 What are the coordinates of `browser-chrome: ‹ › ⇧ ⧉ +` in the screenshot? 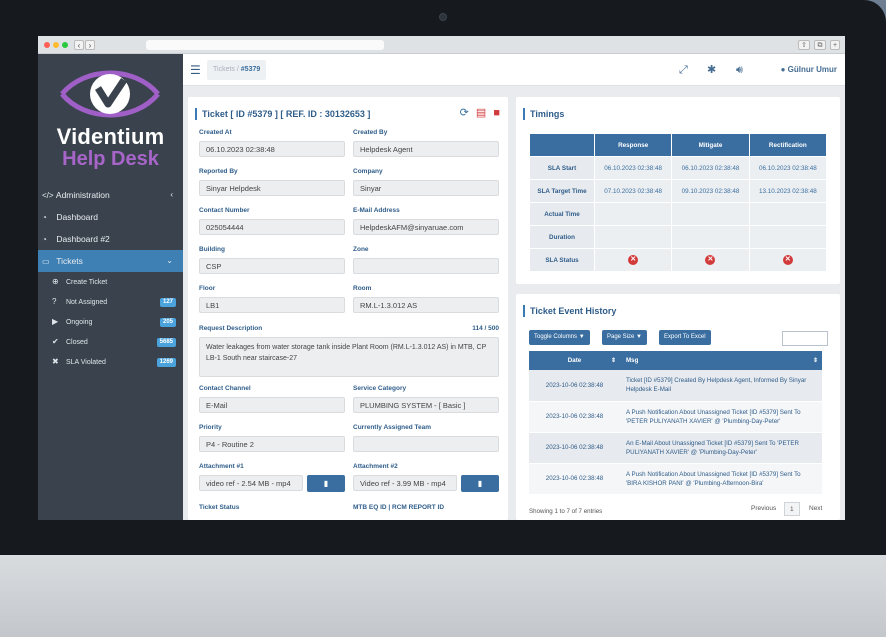 It's located at (441, 45).